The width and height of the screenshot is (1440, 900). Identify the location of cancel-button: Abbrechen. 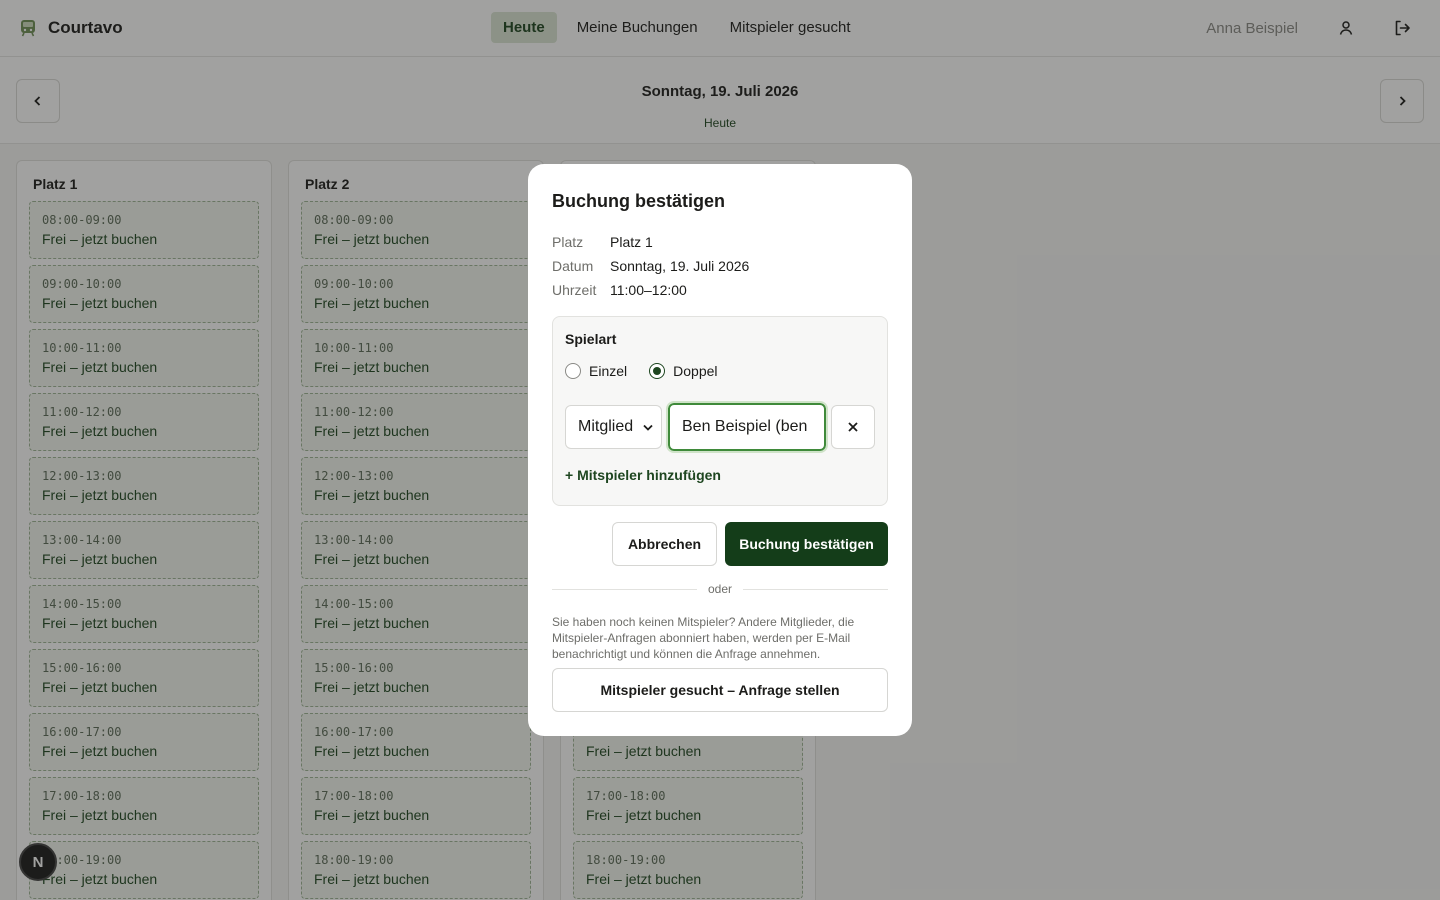
(664, 544).